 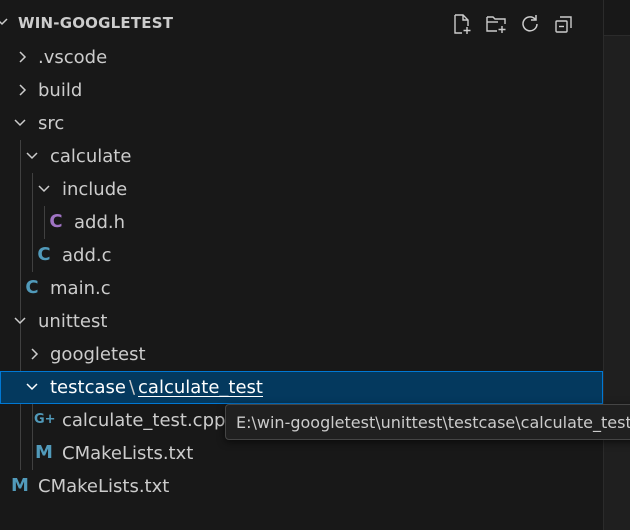 I want to click on refresh-button, so click(x=530, y=24).